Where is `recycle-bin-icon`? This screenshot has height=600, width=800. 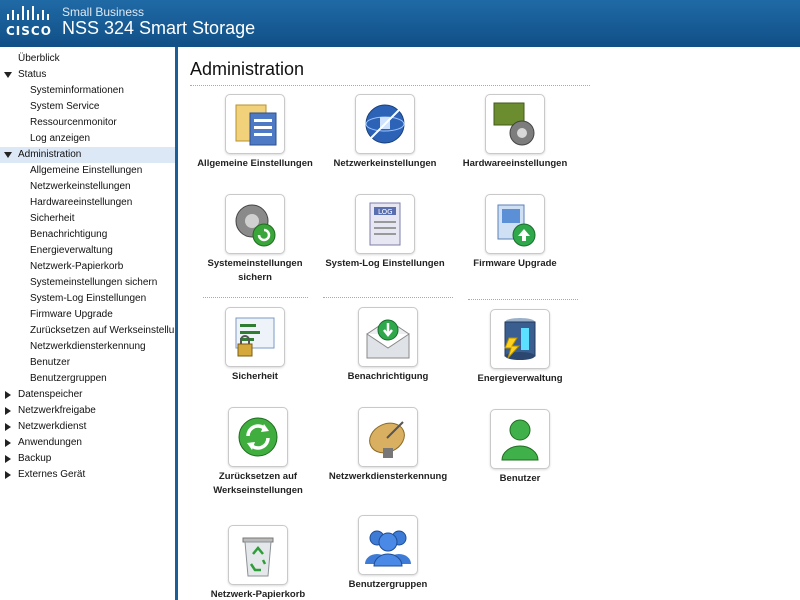 recycle-bin-icon is located at coordinates (258, 557).